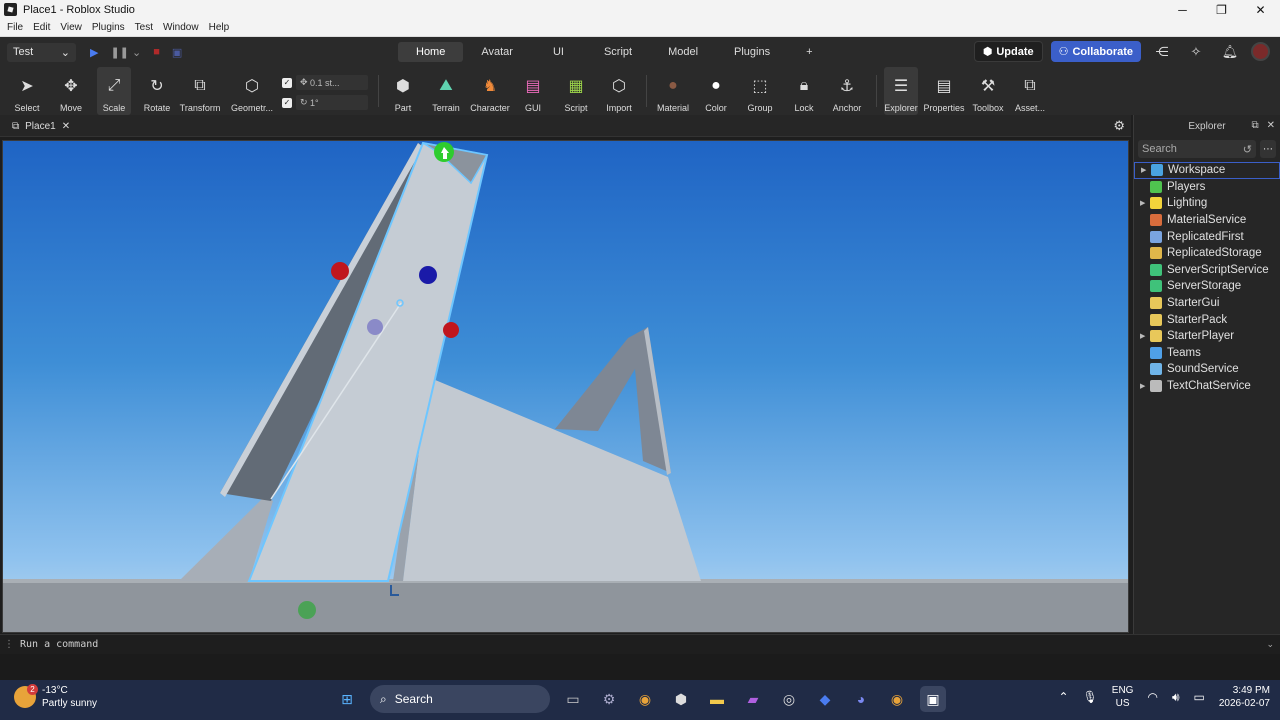  What do you see at coordinates (789, 699) in the screenshot?
I see `obs-icon: ◎` at bounding box center [789, 699].